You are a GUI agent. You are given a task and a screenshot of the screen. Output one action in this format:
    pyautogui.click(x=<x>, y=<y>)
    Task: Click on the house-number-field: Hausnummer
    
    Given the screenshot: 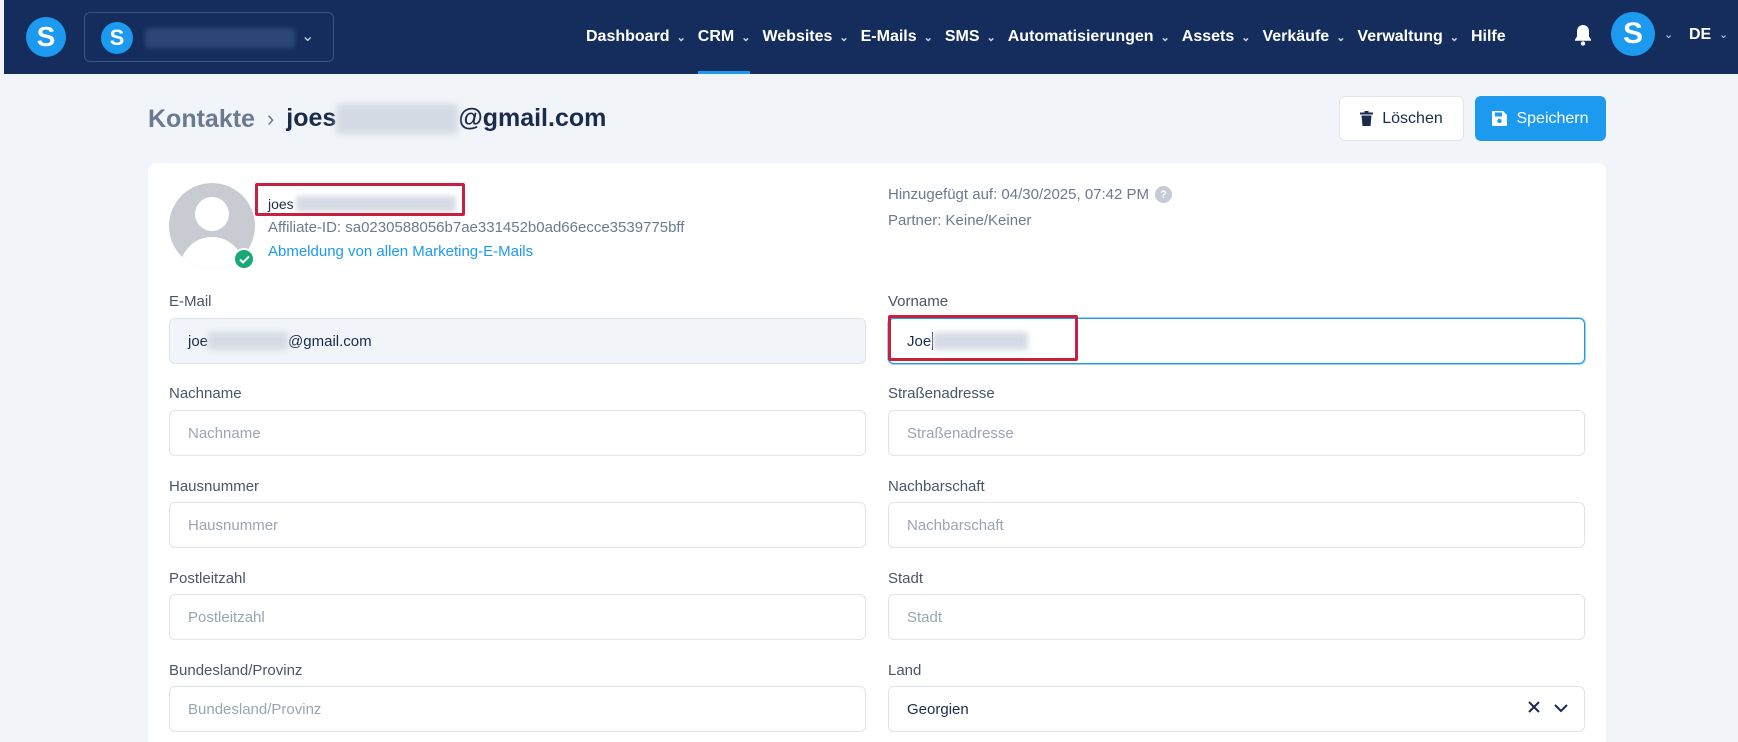 What is the action you would take?
    pyautogui.click(x=517, y=525)
    